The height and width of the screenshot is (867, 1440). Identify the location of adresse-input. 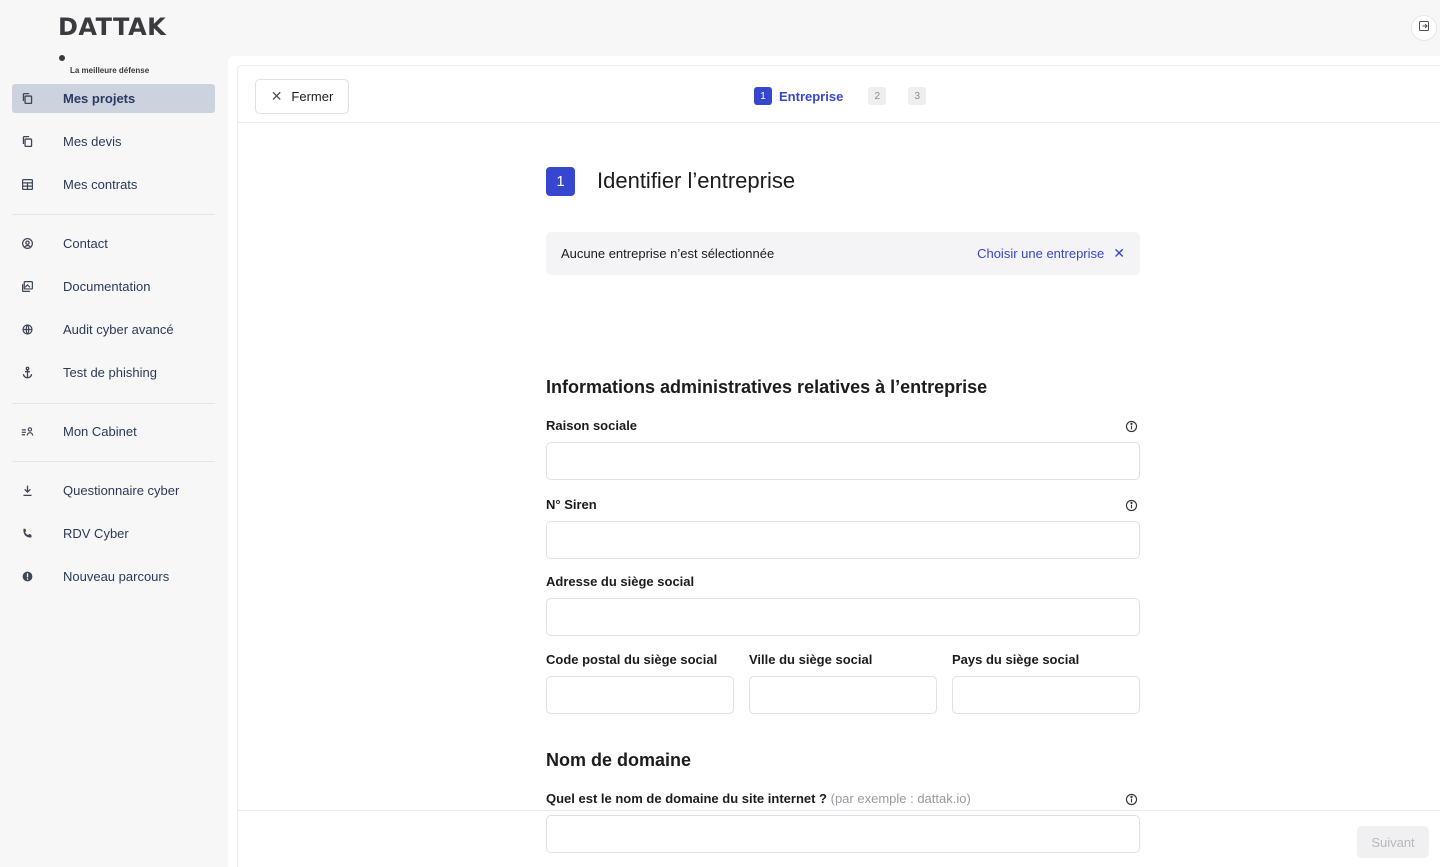
(843, 617).